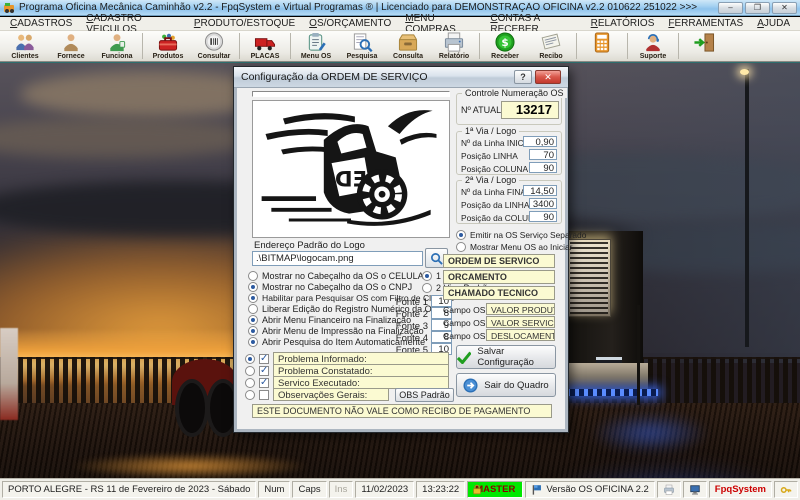 This screenshot has height=500, width=800. What do you see at coordinates (118, 43) in the screenshot?
I see `employee-icon` at bounding box center [118, 43].